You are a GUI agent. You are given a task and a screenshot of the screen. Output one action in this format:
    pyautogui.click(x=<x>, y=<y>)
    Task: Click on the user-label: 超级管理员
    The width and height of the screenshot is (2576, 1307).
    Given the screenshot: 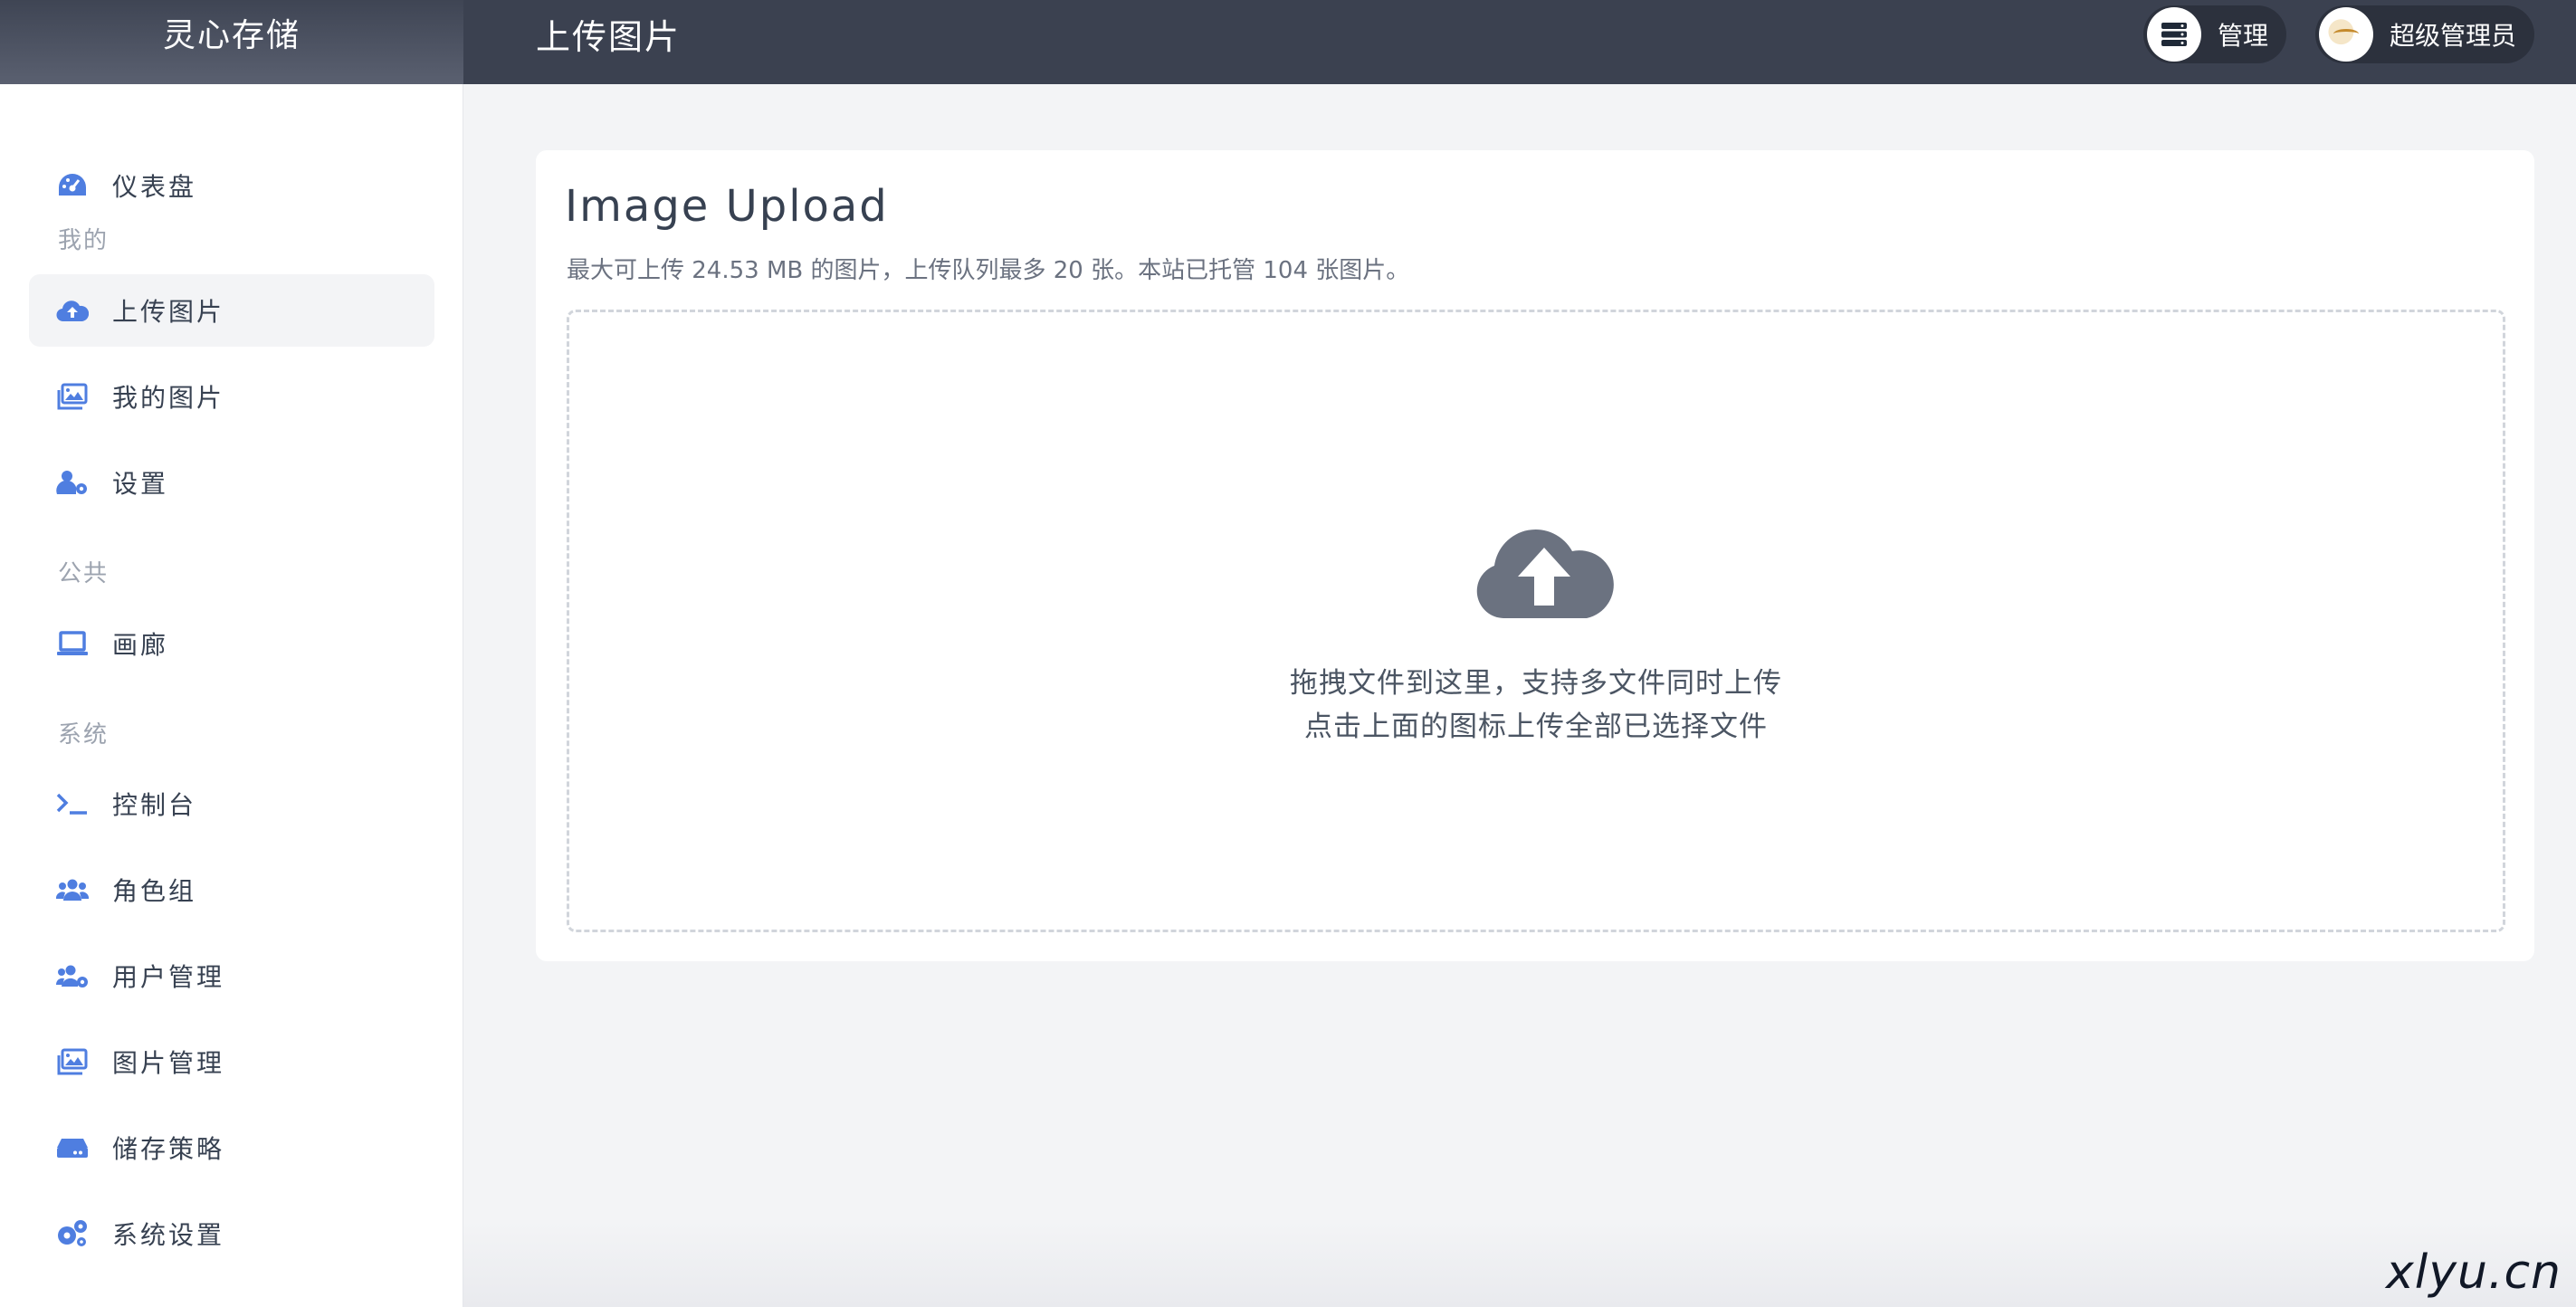 What is the action you would take?
    pyautogui.click(x=2453, y=36)
    